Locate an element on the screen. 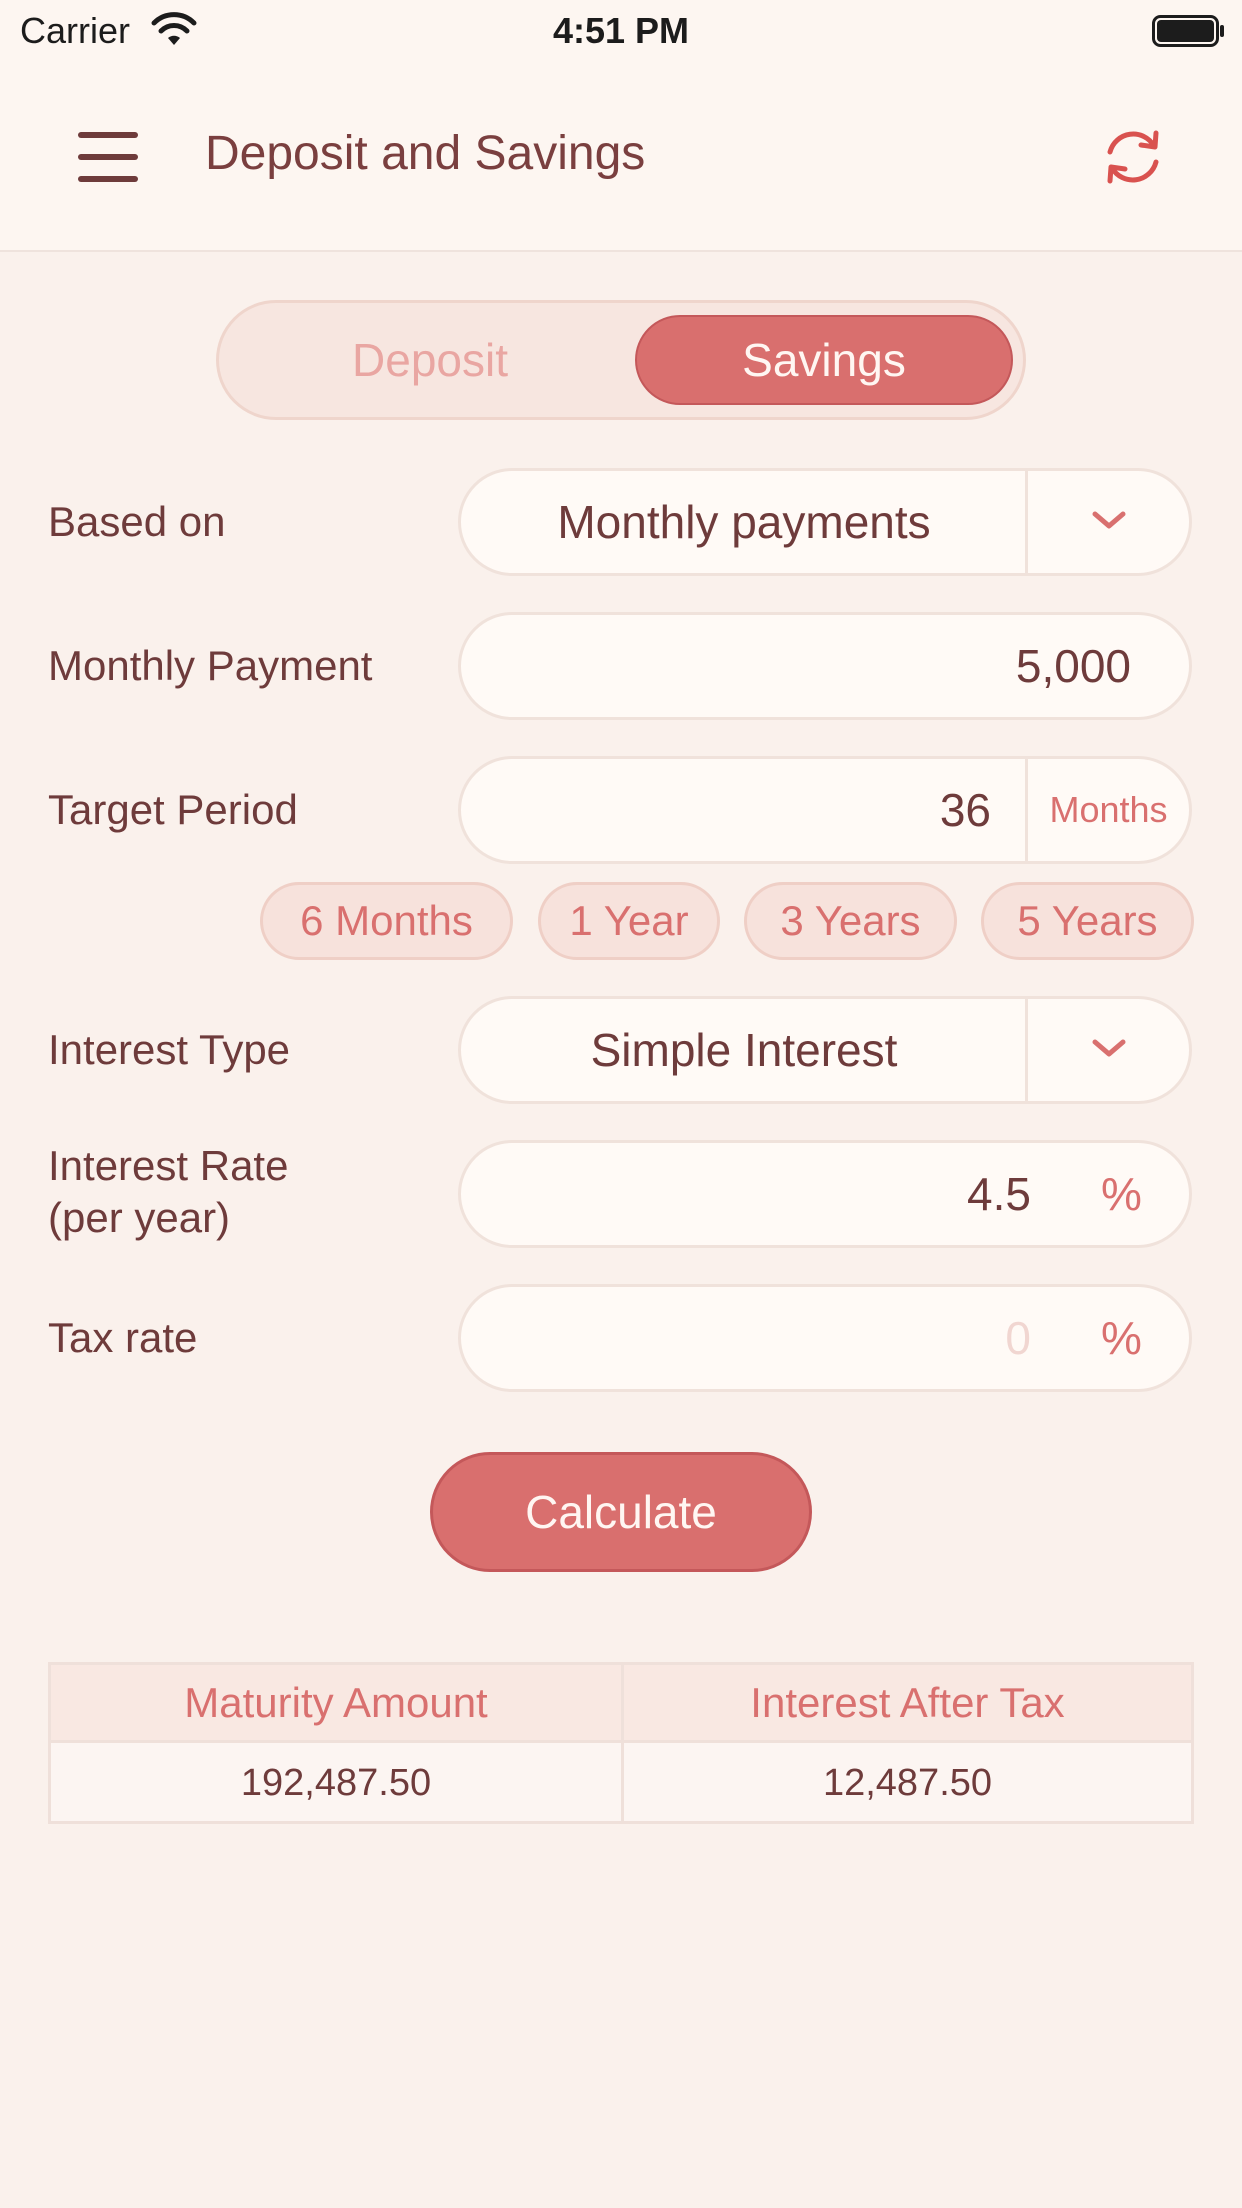 The width and height of the screenshot is (1242, 2208). target-period-input is located at coordinates (746, 810).